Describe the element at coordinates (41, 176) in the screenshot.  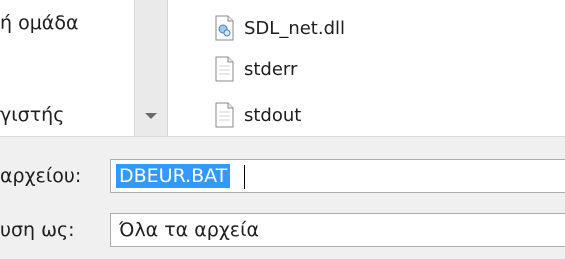
I see `filename-label: αρχείου:` at that location.